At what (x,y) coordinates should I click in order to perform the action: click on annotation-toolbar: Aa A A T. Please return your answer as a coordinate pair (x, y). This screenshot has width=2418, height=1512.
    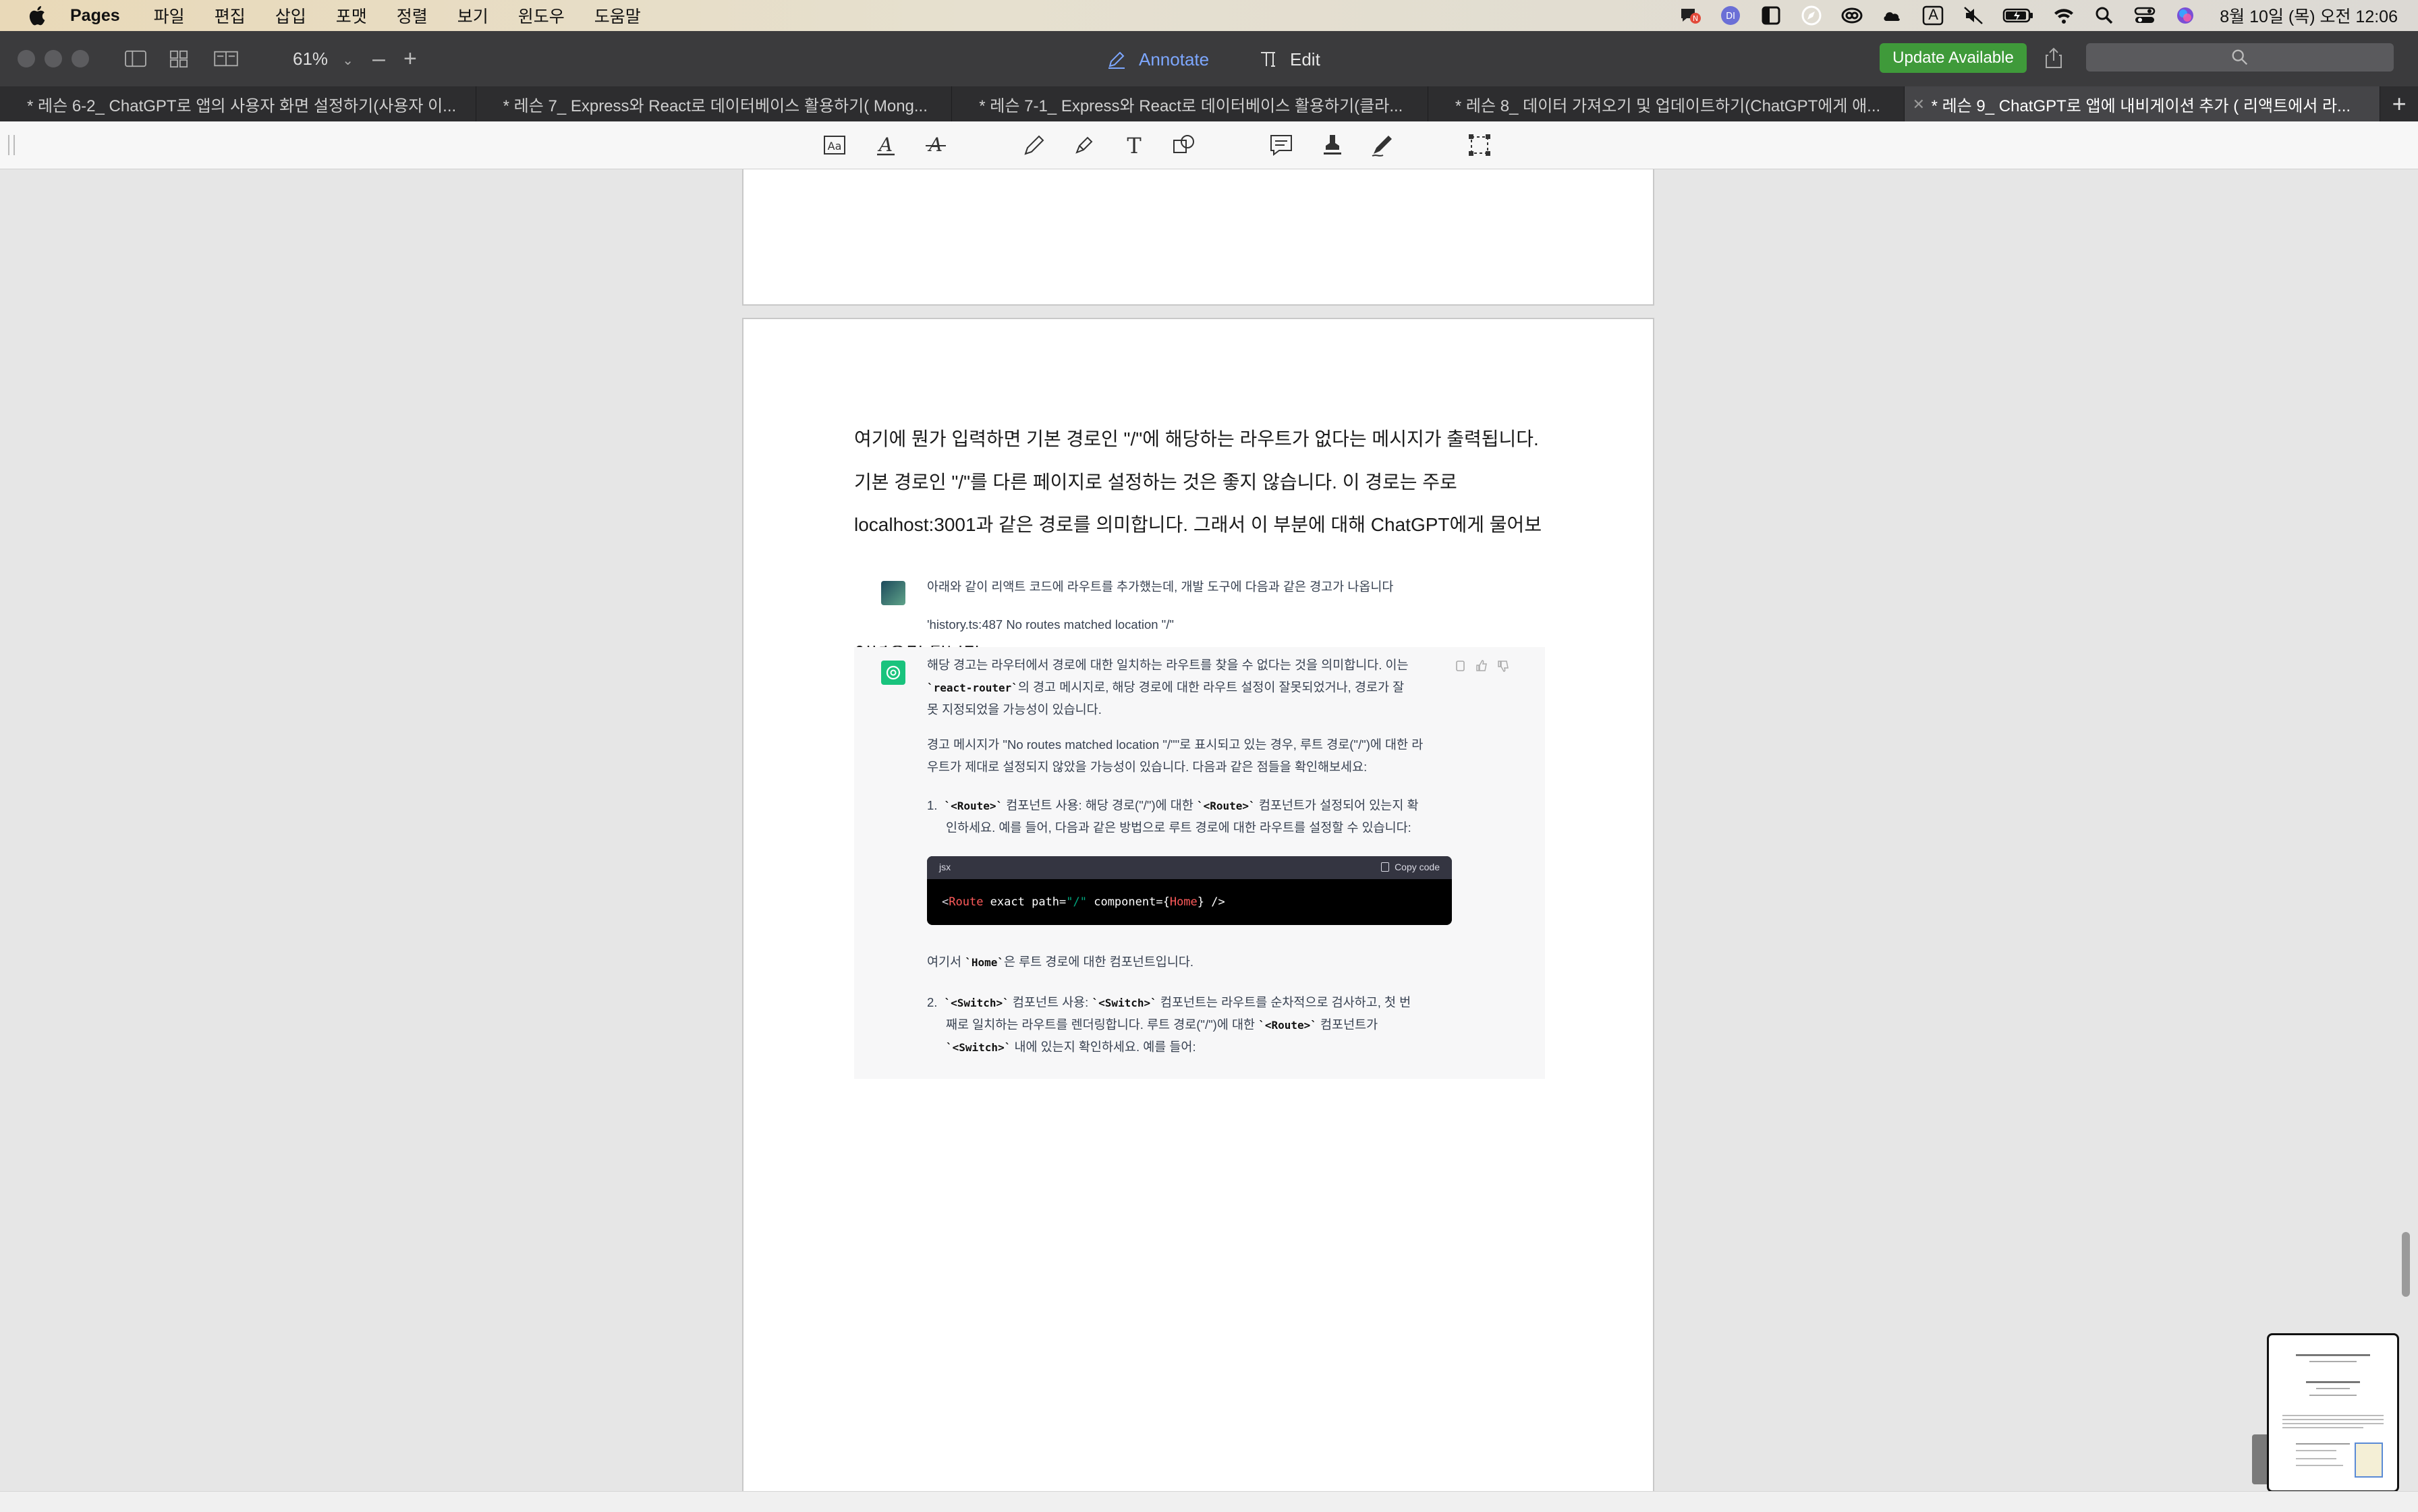
    Looking at the image, I should click on (1209, 145).